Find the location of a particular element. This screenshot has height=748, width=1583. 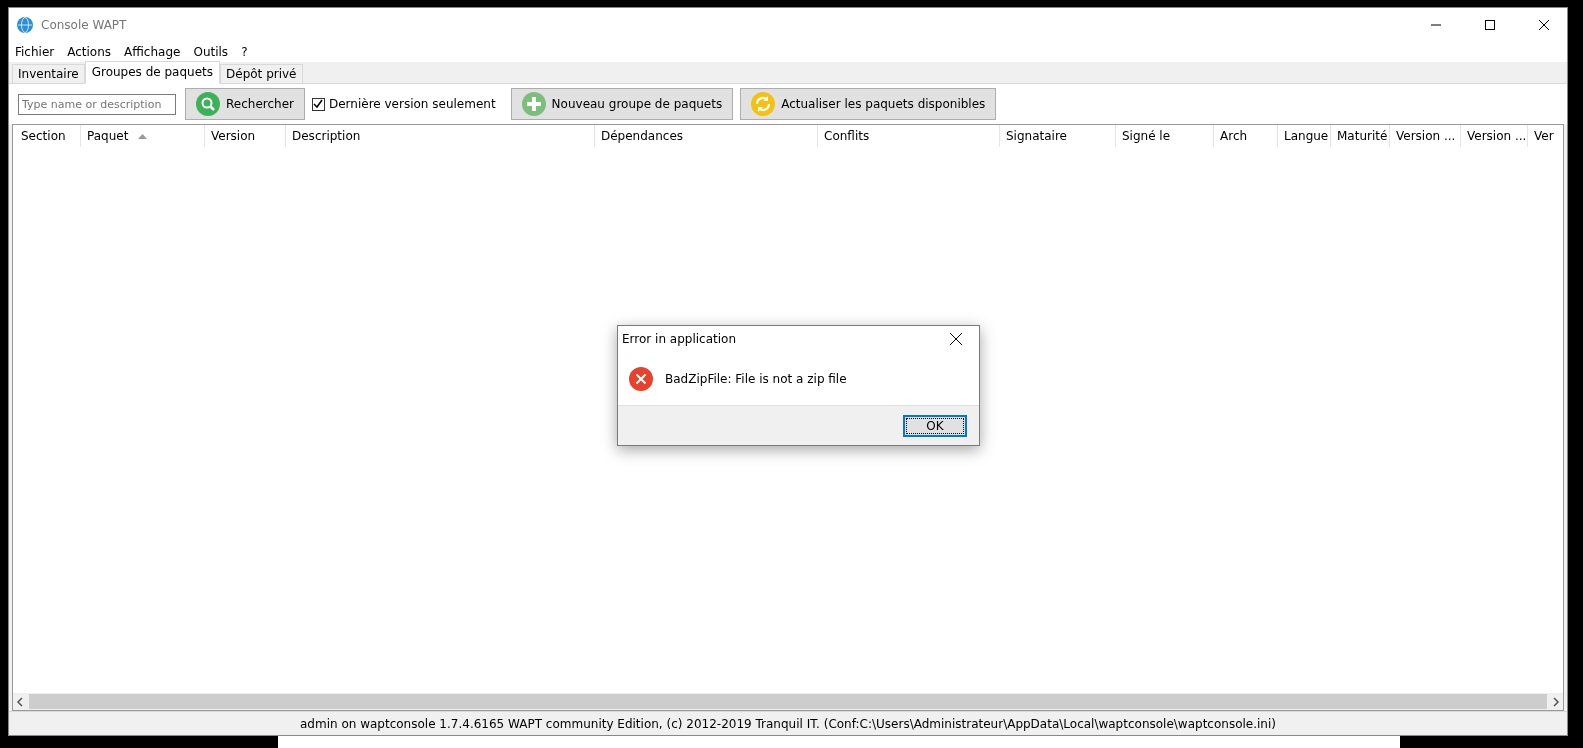

ok-button: OK is located at coordinates (935, 425).